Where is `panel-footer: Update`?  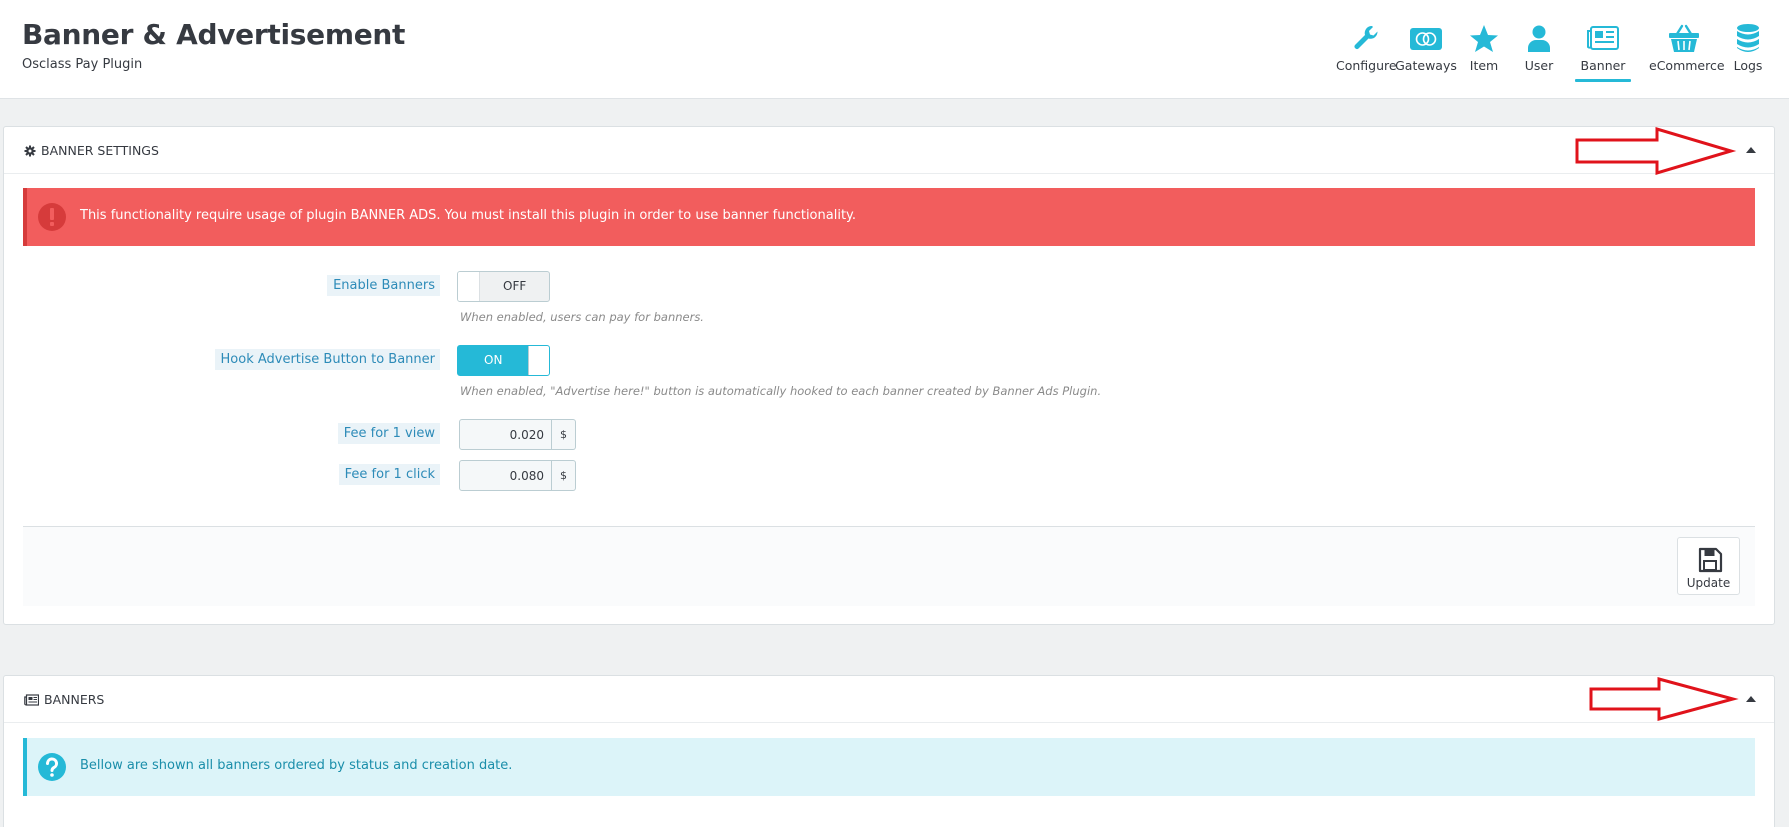 panel-footer: Update is located at coordinates (889, 566).